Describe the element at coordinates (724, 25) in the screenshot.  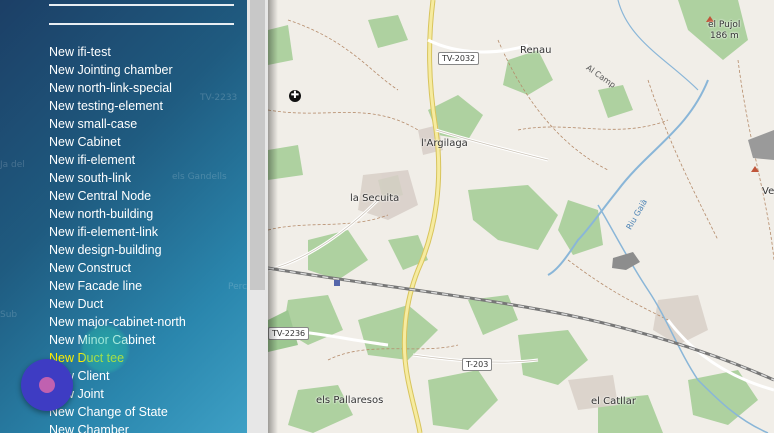
I see `place-label-pujol: el Pujol` at that location.